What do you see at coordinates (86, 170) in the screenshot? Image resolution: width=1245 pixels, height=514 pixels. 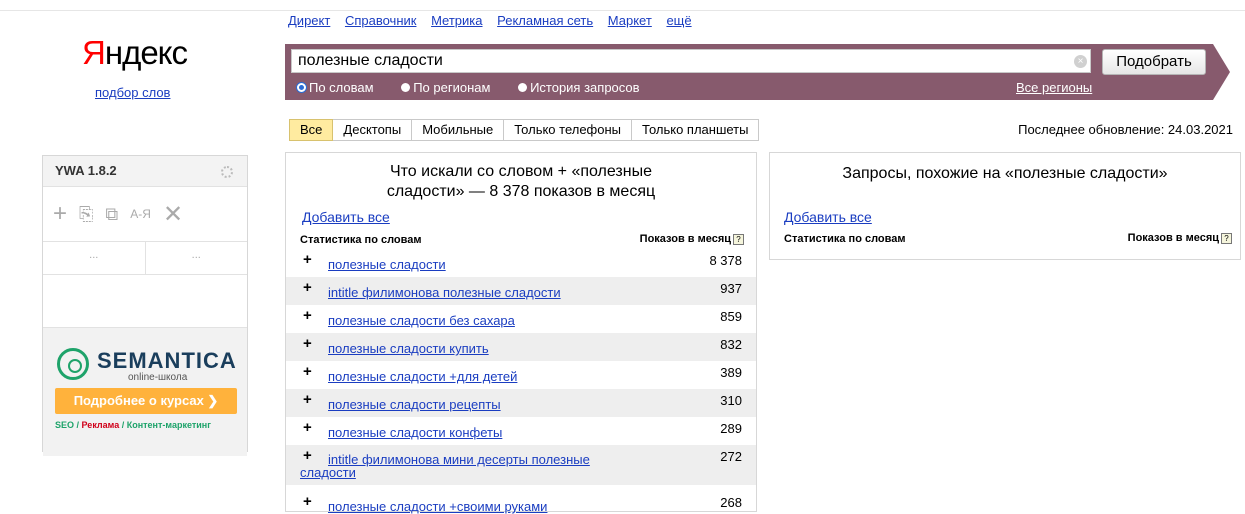 I see `ywa-title: YWA 1.8.2` at bounding box center [86, 170].